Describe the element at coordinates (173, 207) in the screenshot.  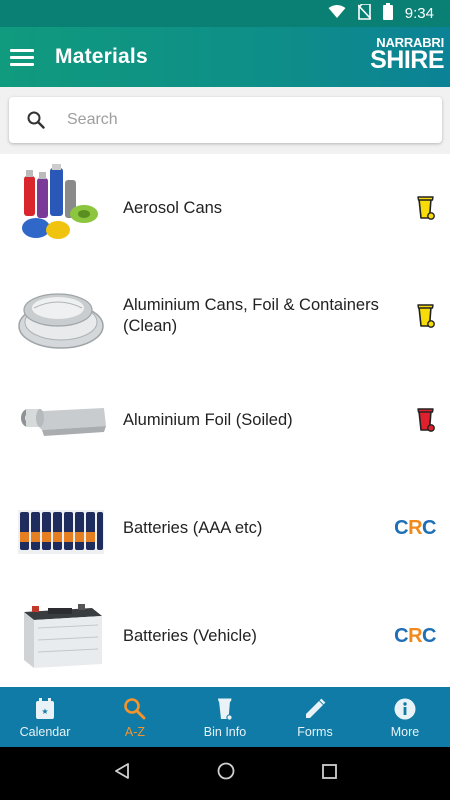
I see `material-name: Aerosol Cans` at that location.